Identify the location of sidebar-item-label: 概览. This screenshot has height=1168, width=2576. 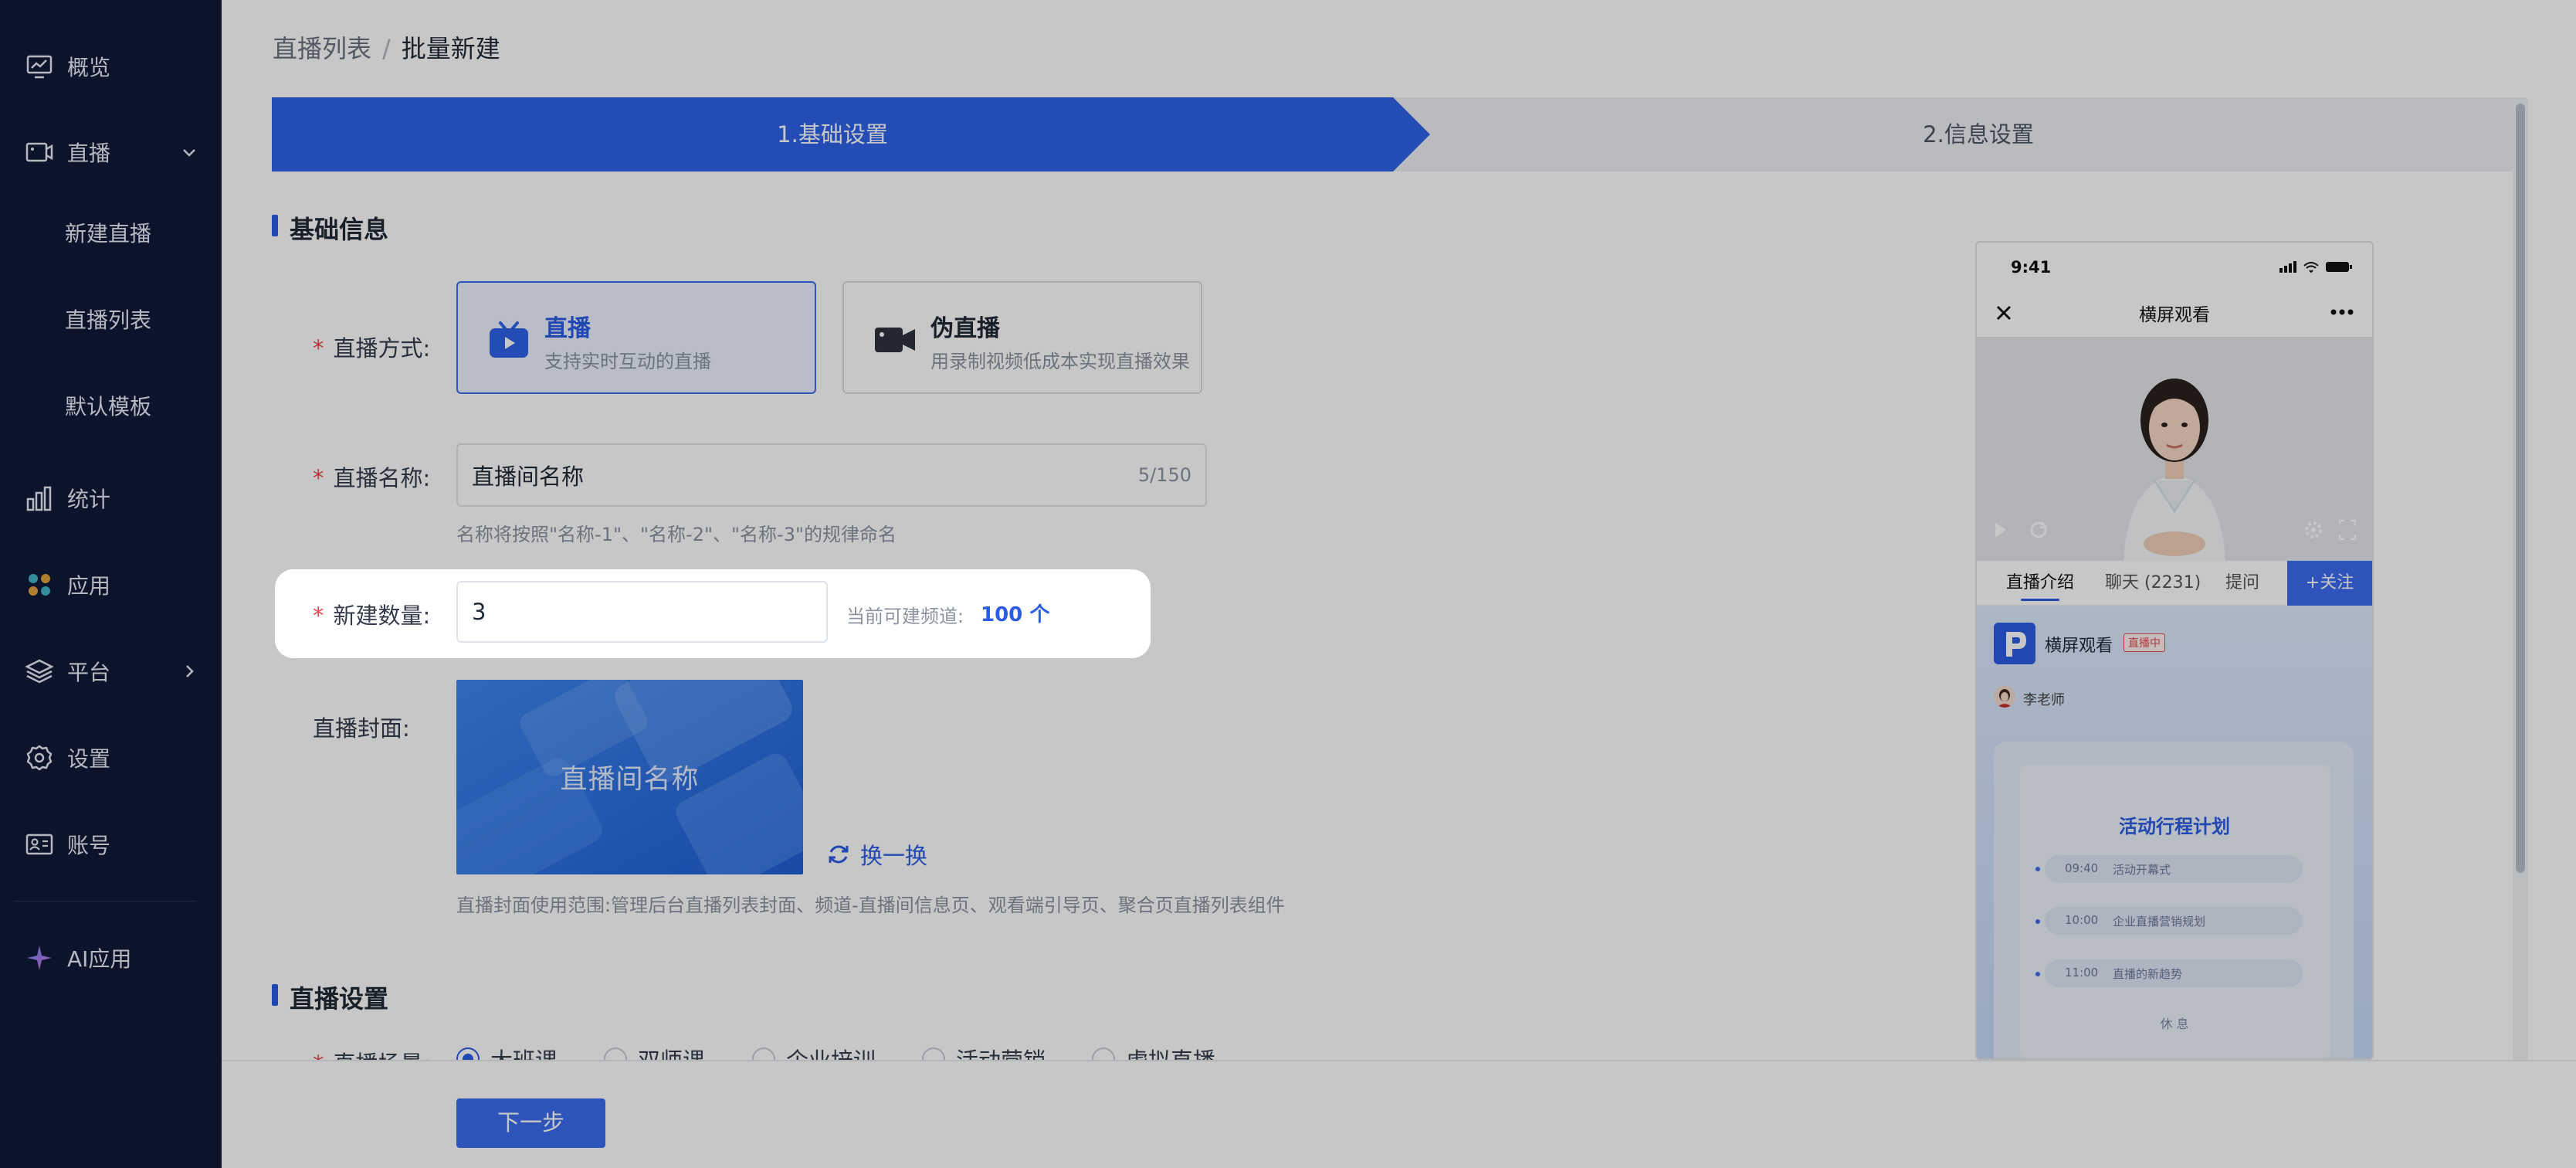
(89, 67).